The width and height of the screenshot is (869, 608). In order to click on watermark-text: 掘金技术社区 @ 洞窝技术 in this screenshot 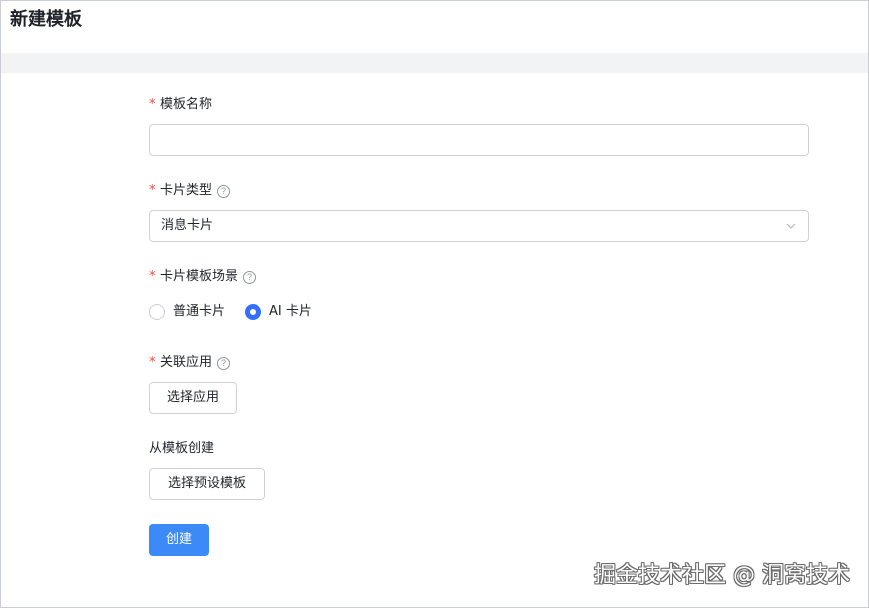, I will do `click(722, 575)`.